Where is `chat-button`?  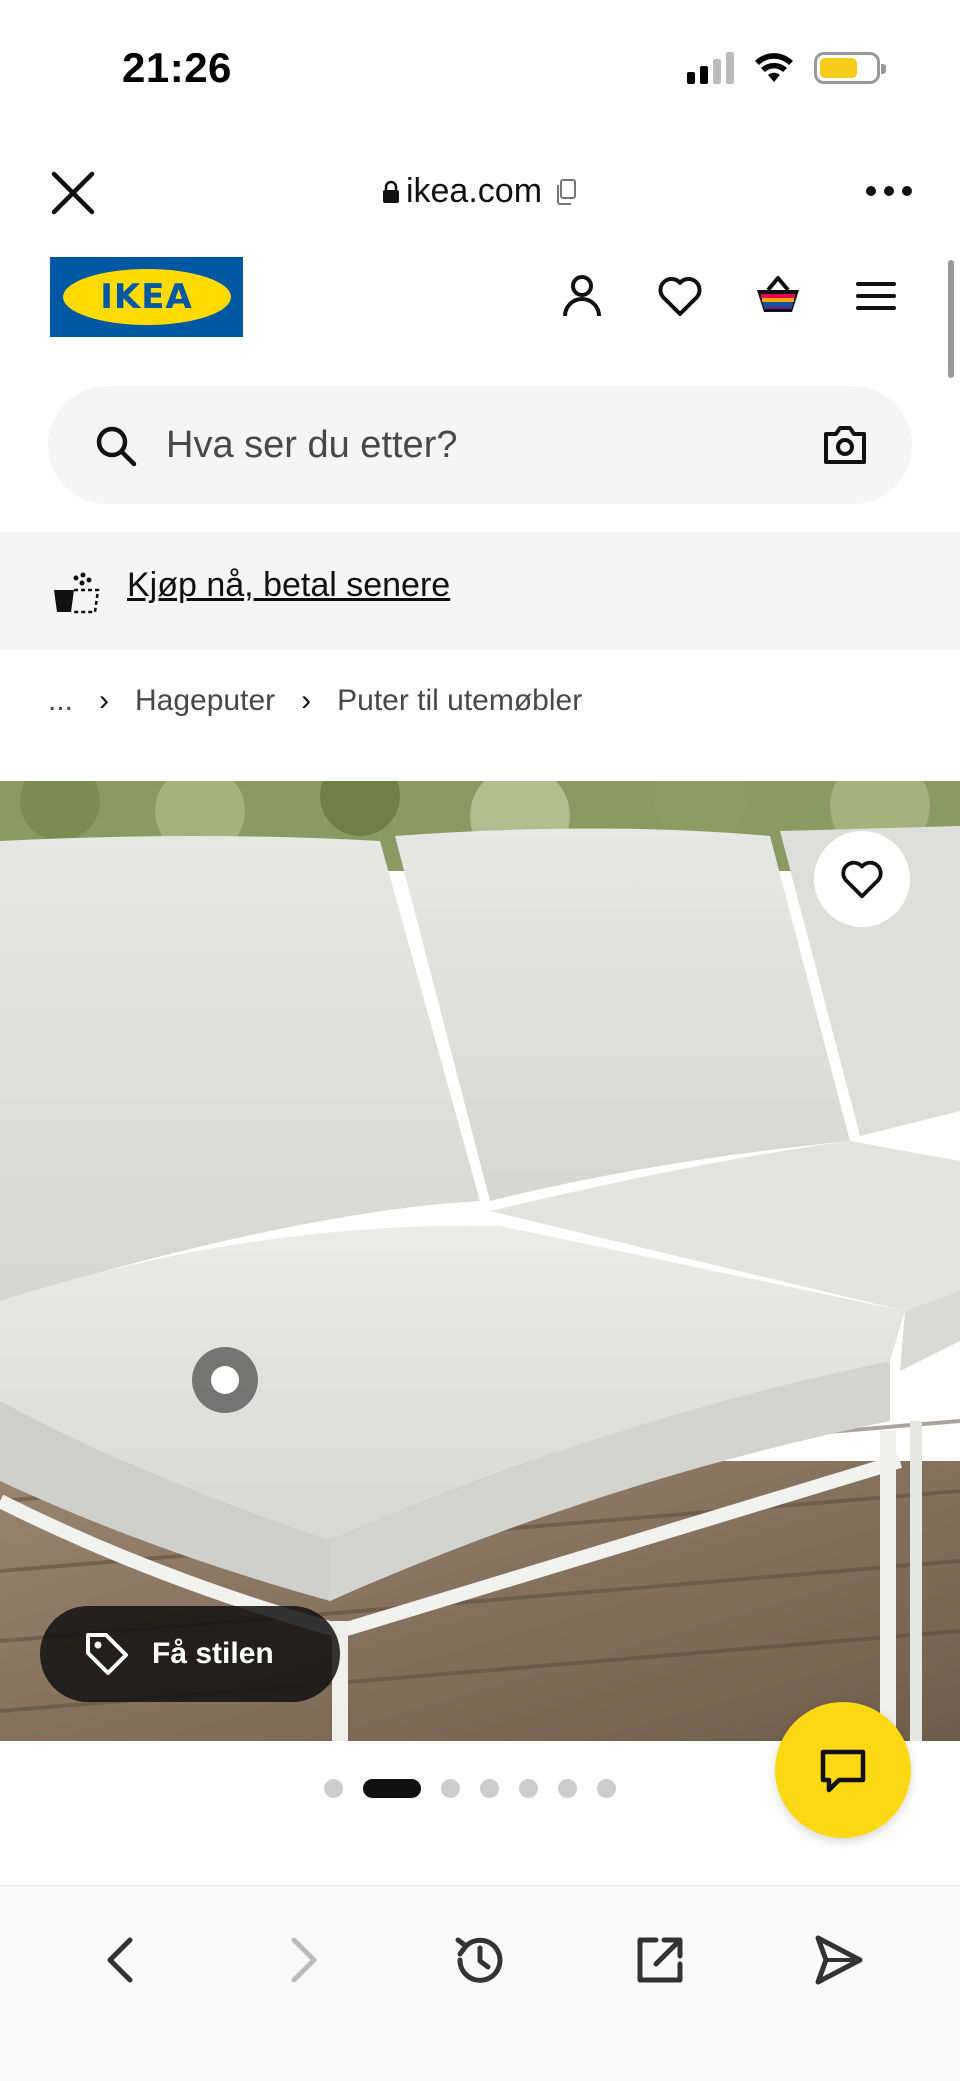 chat-button is located at coordinates (843, 1770).